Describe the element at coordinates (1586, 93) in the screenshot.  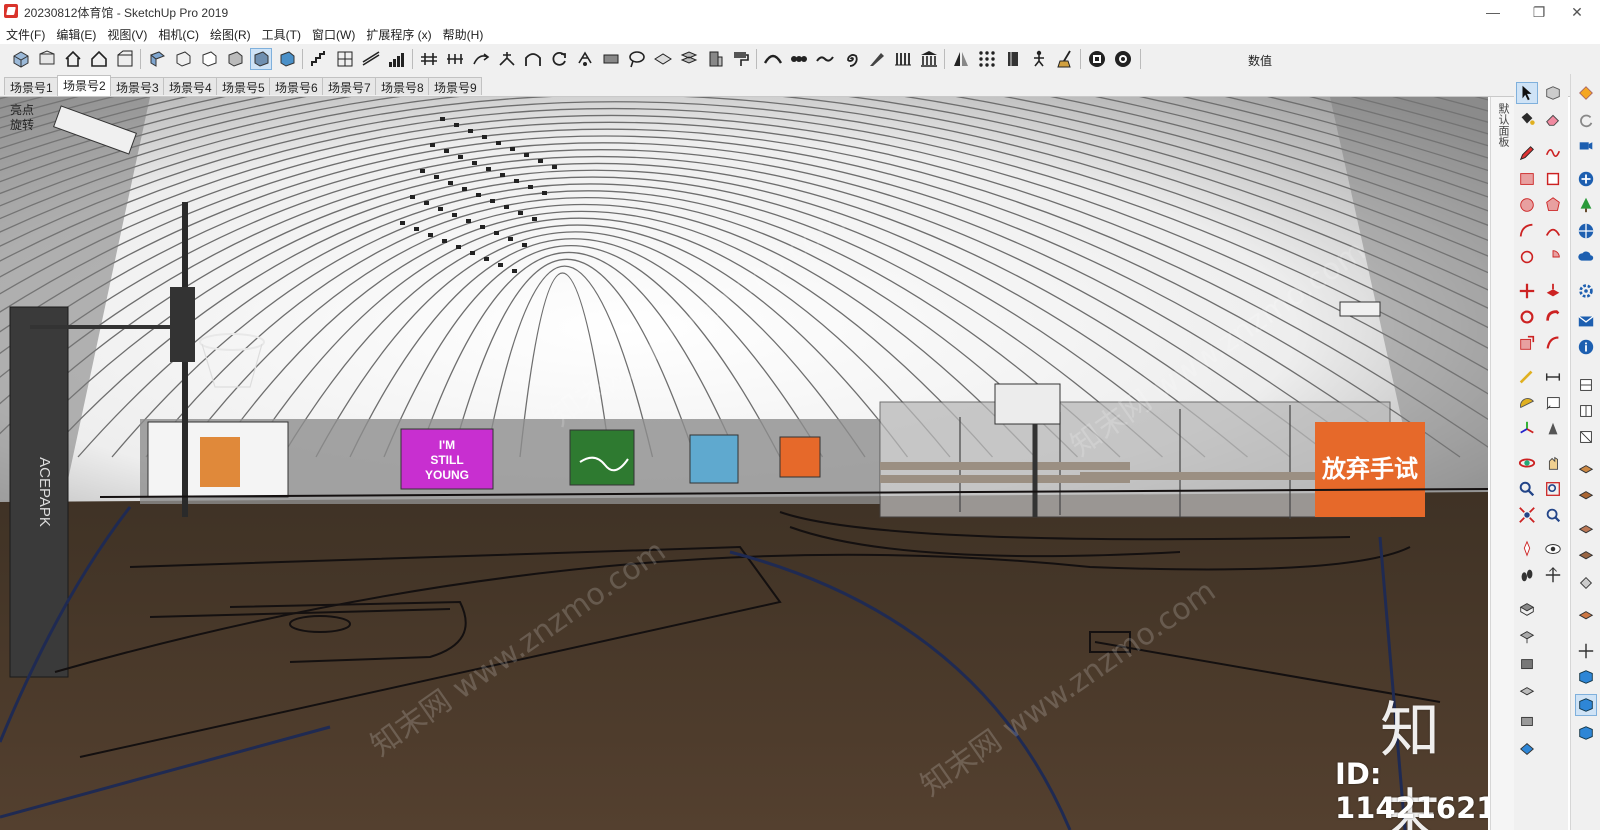
I see `warehouse-icon` at that location.